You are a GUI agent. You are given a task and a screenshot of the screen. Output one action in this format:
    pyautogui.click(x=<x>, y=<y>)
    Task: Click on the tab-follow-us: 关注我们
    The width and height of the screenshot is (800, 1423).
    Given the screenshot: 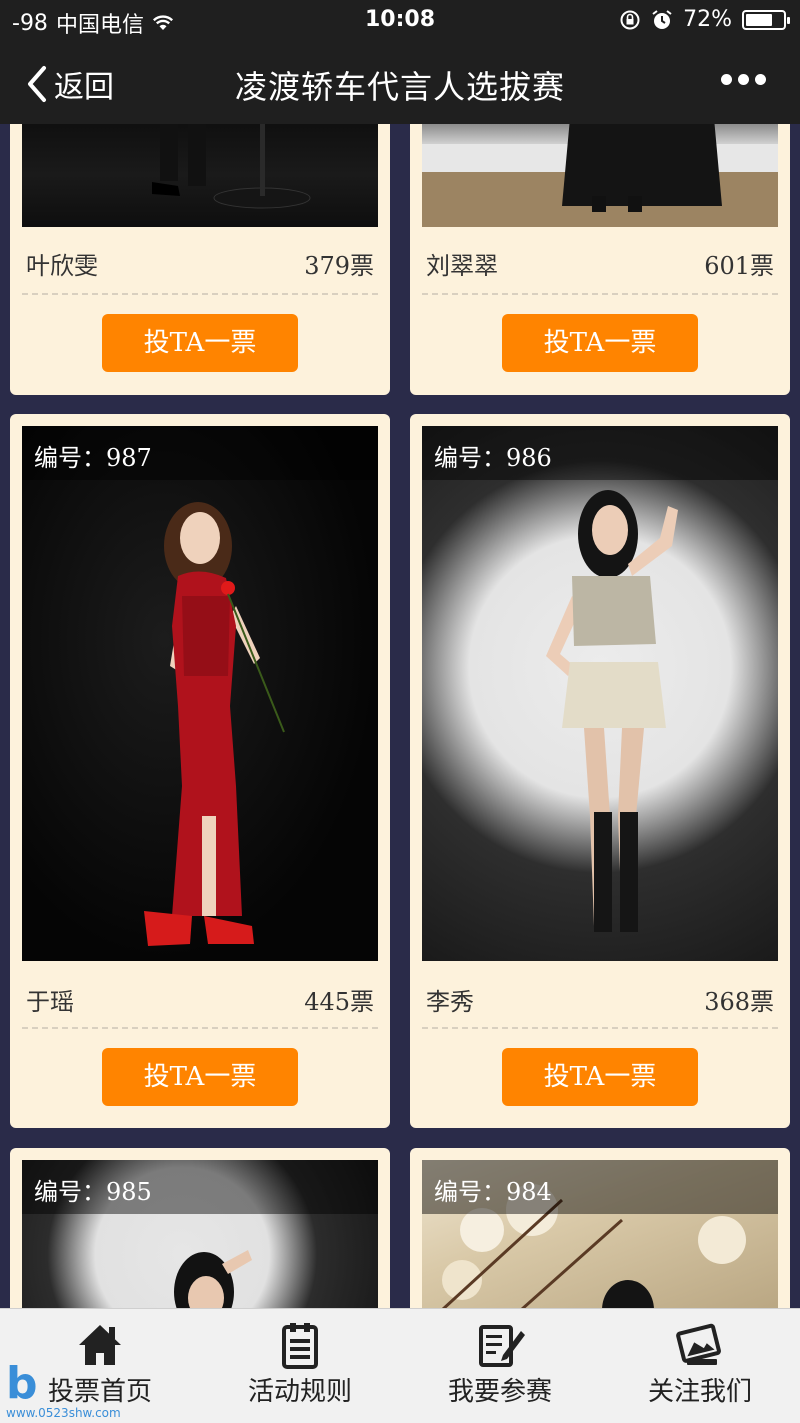 What is the action you would take?
    pyautogui.click(x=700, y=1366)
    